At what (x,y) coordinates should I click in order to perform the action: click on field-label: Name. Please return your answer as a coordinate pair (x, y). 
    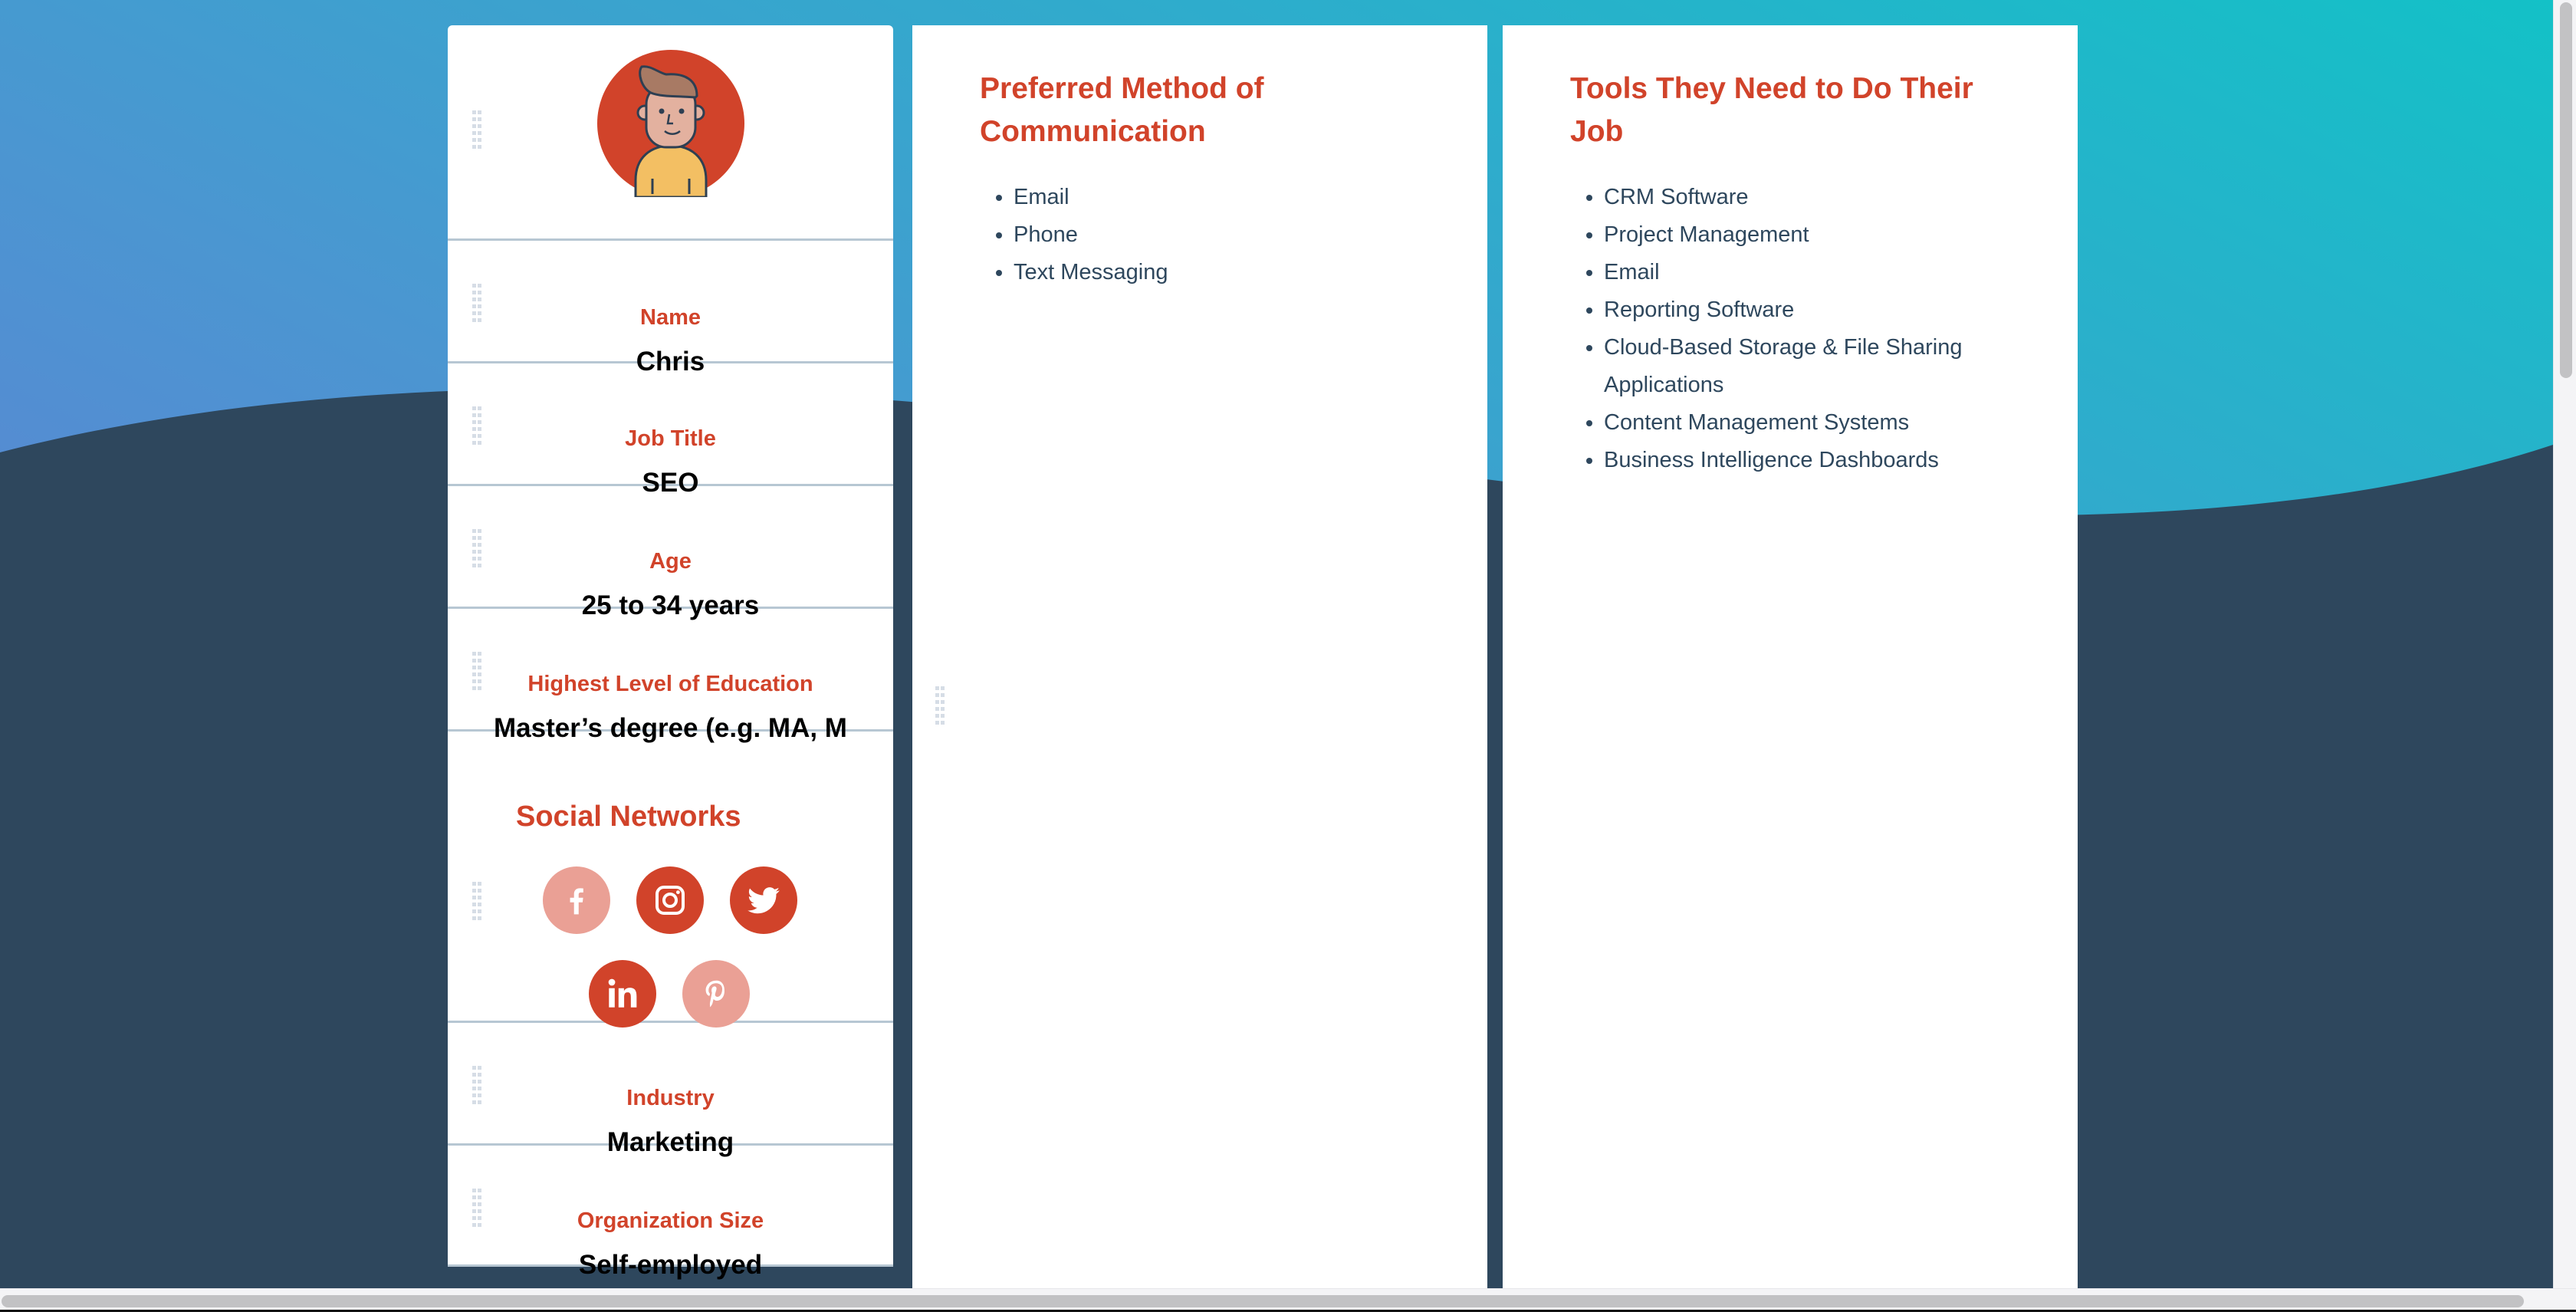
    Looking at the image, I should click on (671, 317).